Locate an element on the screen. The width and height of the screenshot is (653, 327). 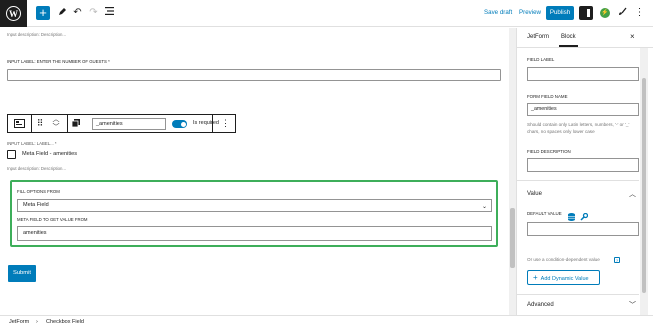
add-dynamic-value-button: + Add Dynamic Value is located at coordinates (563, 277).